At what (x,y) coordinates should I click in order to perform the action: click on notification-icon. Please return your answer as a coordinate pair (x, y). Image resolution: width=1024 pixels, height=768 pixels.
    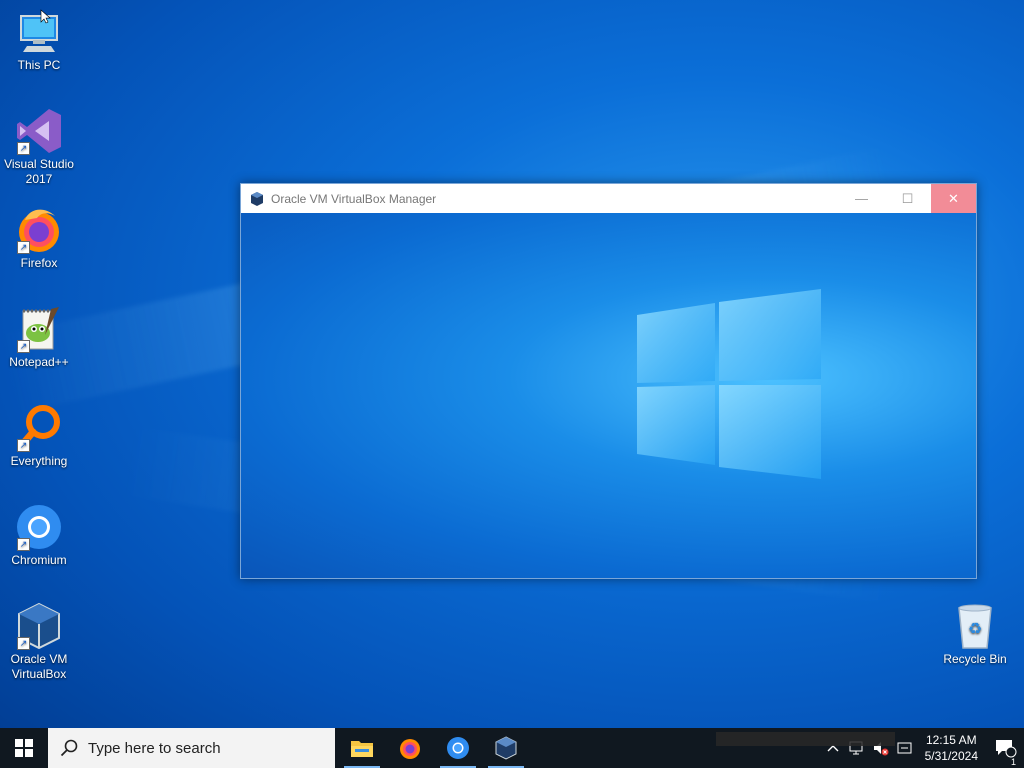
    Looking at the image, I should click on (1006, 749).